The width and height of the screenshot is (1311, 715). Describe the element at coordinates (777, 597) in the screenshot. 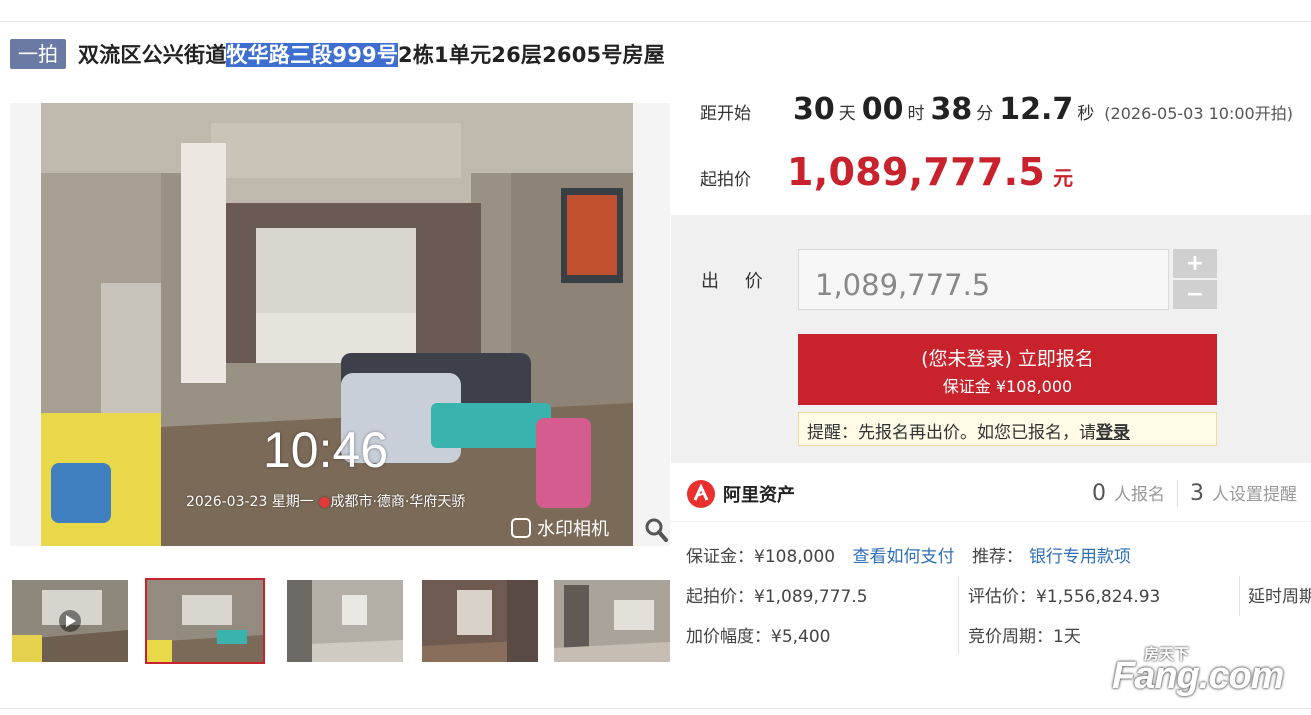

I see `detail-start-price: 起拍价：¥1,089,777.5` at that location.